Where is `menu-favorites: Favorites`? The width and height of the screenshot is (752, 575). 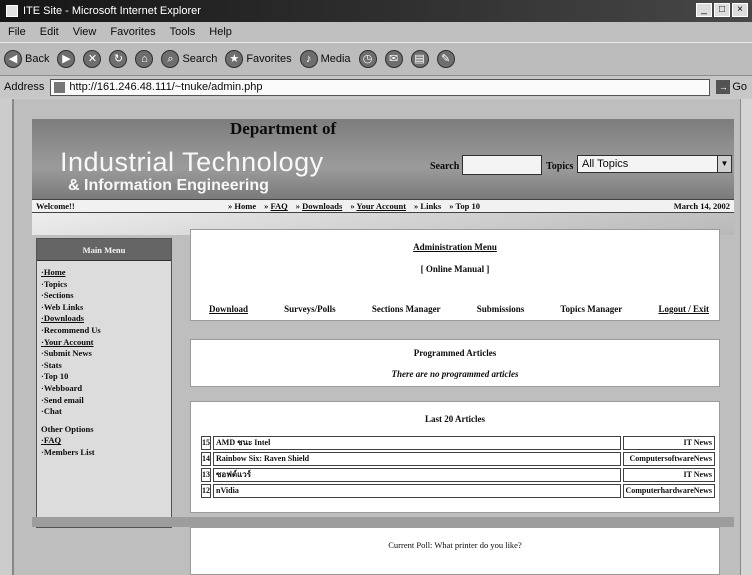 menu-favorites: Favorites is located at coordinates (132, 32).